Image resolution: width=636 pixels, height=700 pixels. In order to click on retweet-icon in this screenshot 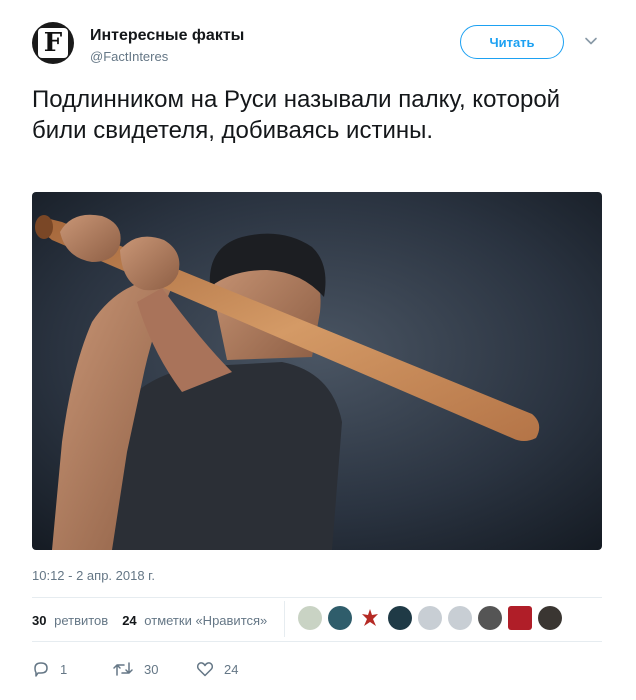, I will do `click(123, 669)`.